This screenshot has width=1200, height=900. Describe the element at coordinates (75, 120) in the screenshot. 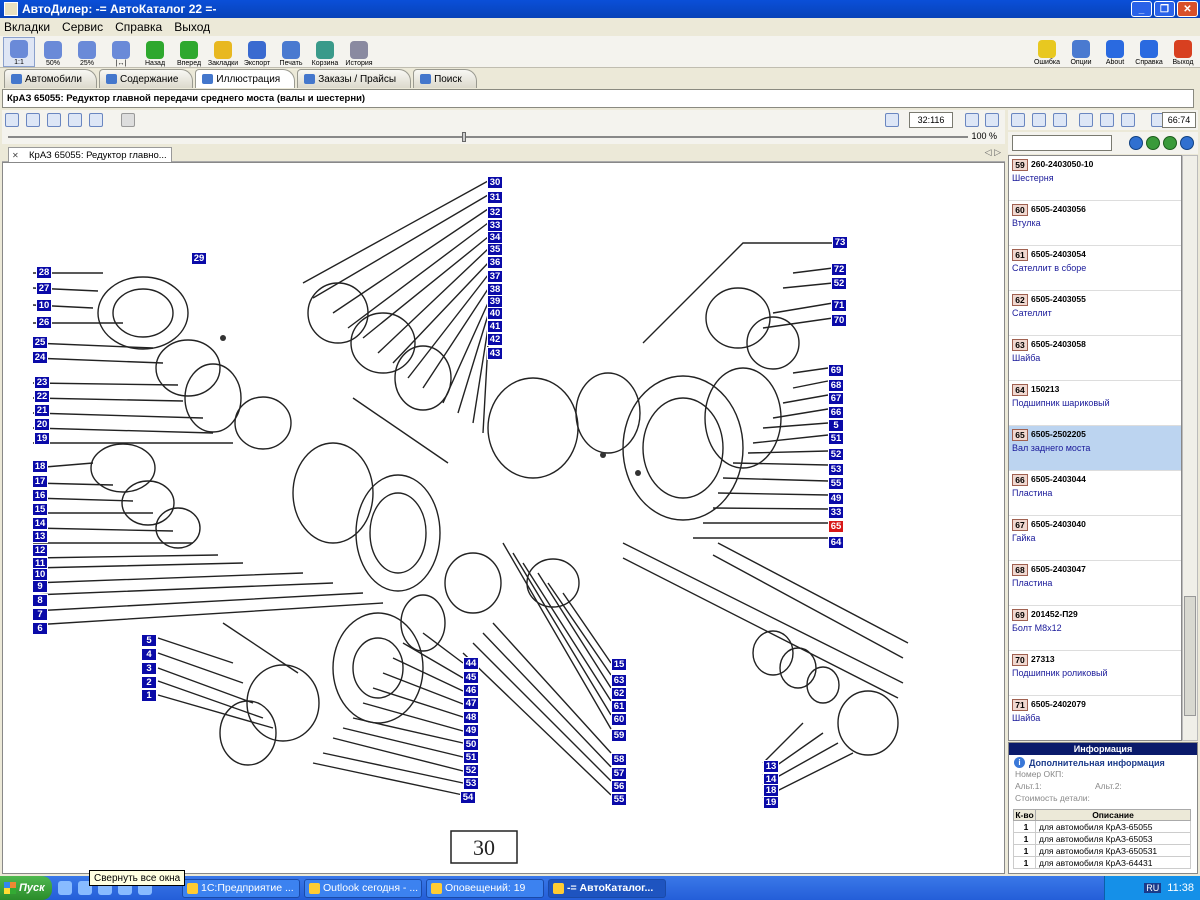

I see `bookmark-icon` at that location.